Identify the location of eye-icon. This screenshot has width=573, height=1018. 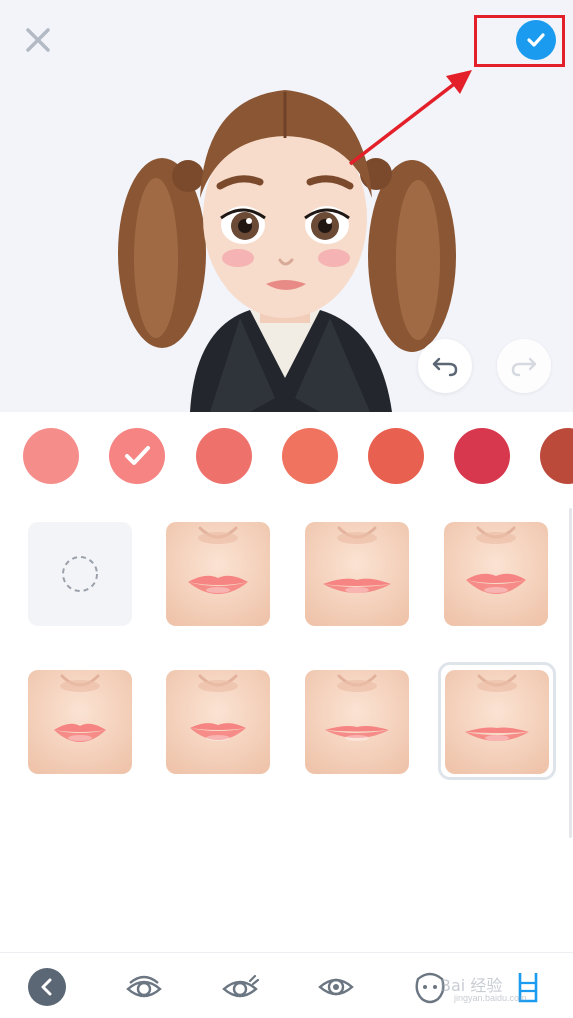
(336, 987).